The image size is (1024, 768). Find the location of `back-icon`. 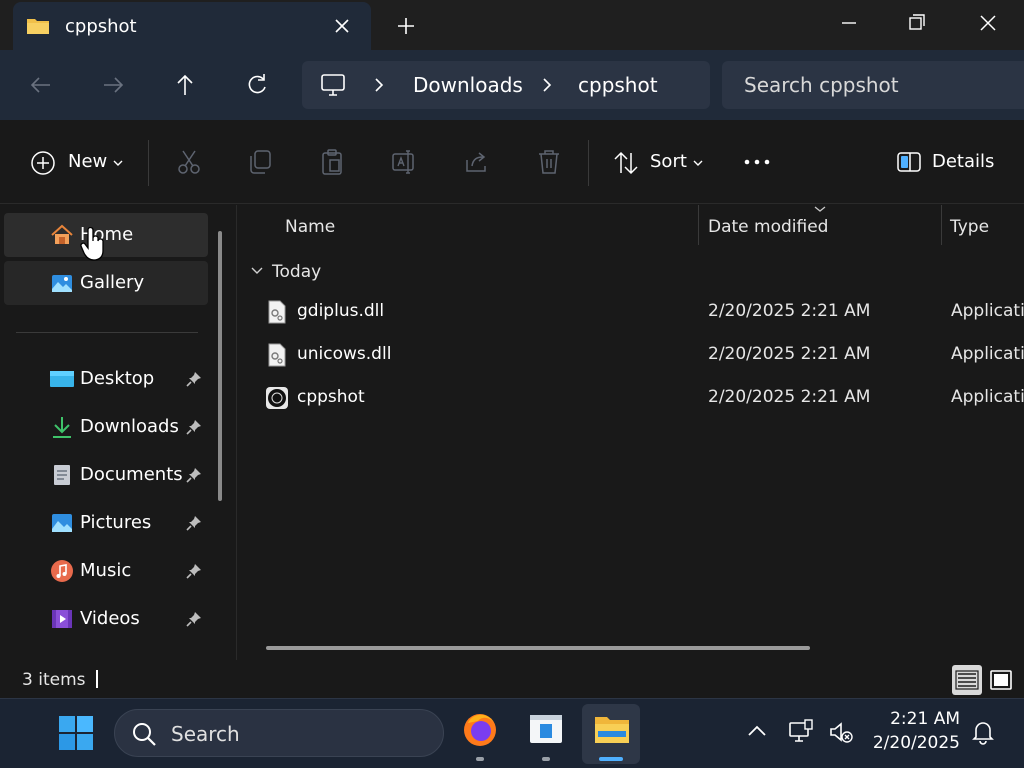

back-icon is located at coordinates (41, 85).